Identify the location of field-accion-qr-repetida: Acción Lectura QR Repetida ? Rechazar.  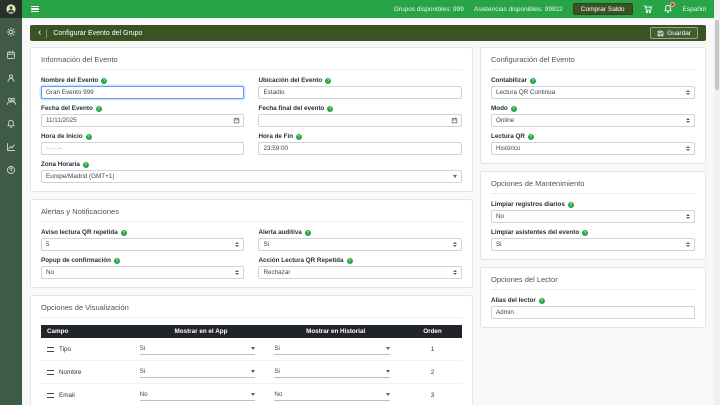
(360, 268).